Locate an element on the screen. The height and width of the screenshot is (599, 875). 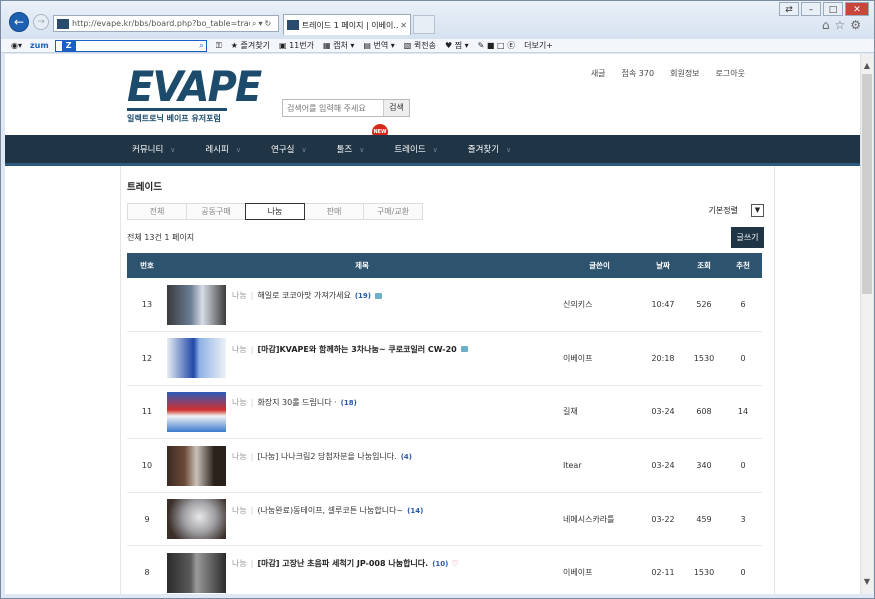
col-rec: 추천 is located at coordinates (743, 265).